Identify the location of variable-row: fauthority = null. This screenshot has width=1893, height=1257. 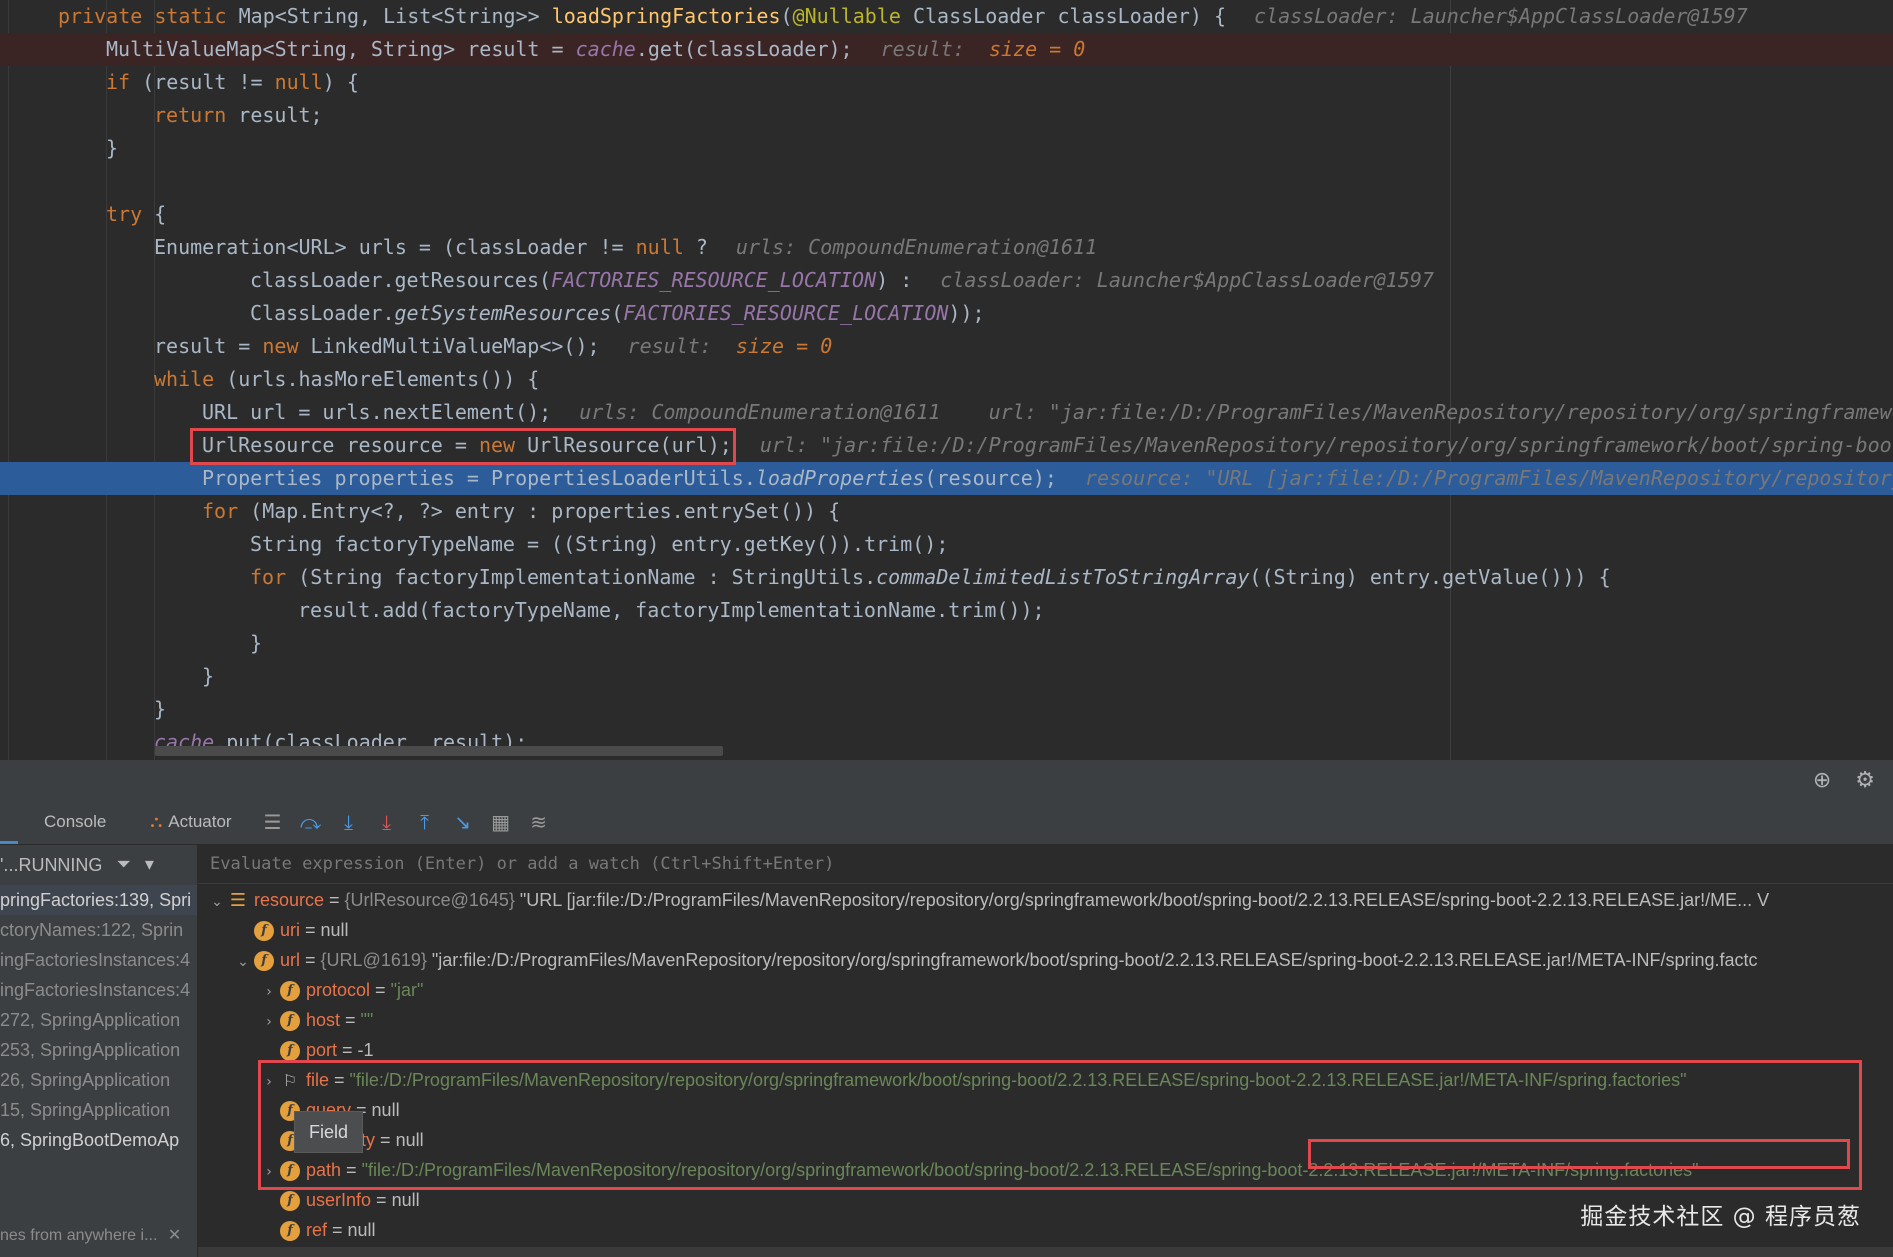
(1045, 1140).